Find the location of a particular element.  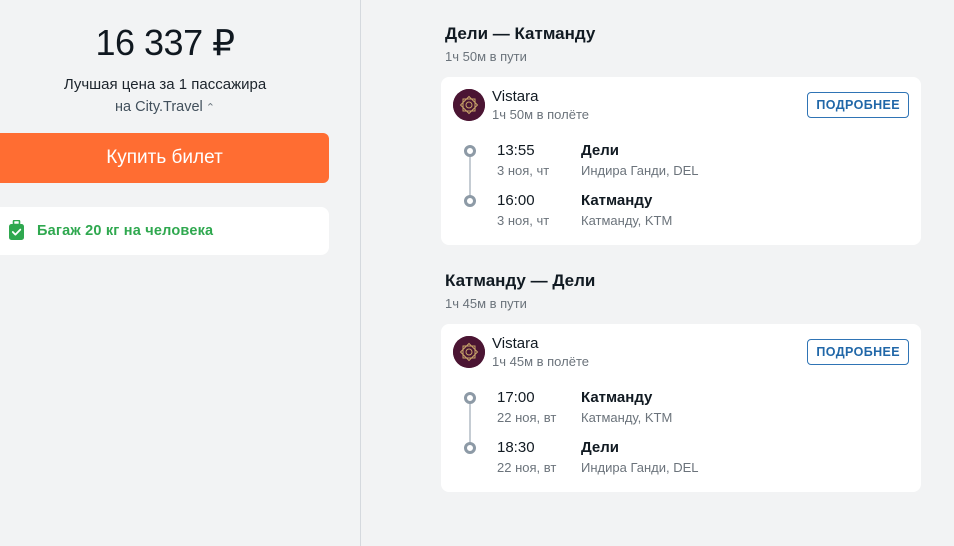

arrival-airport: Катманду, KTM is located at coordinates (627, 220).